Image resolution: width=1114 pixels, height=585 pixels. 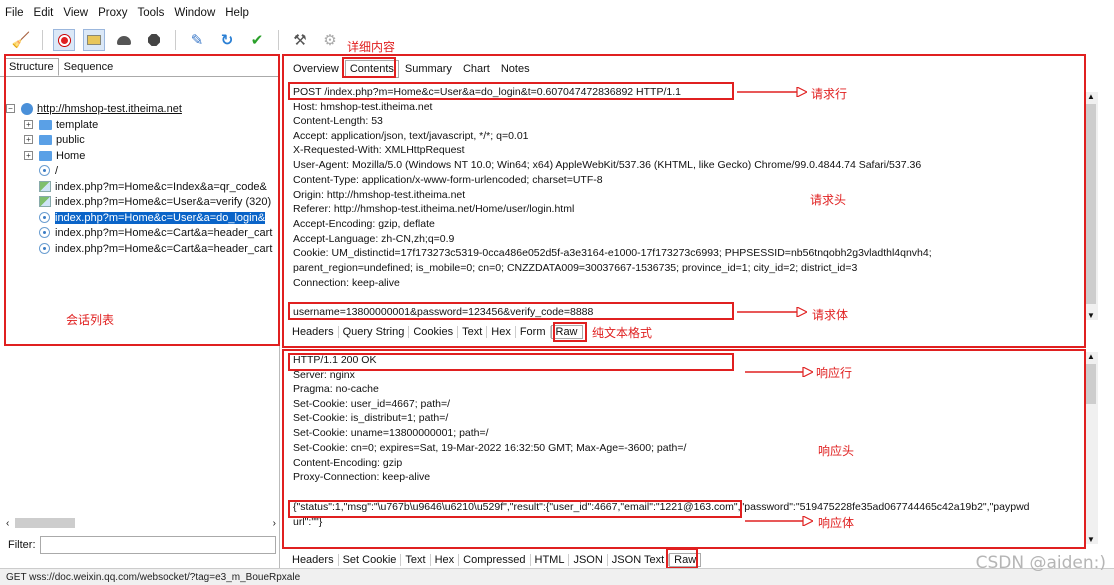 What do you see at coordinates (834, 373) in the screenshot?
I see `annotation-response-line: 响应行` at bounding box center [834, 373].